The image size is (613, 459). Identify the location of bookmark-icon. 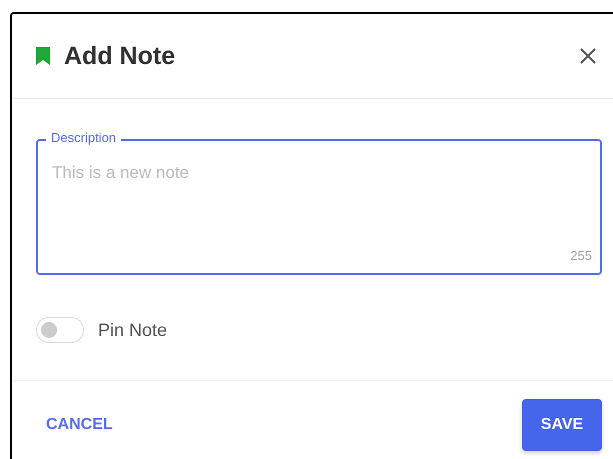
(43, 56).